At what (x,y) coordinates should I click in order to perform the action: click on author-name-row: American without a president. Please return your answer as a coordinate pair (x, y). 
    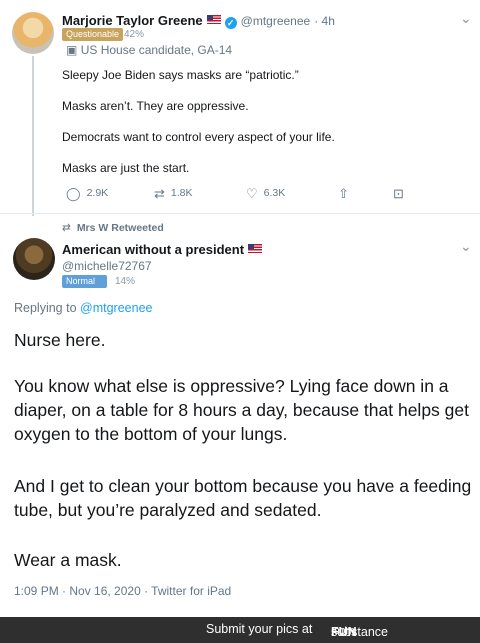
    Looking at the image, I should click on (162, 249).